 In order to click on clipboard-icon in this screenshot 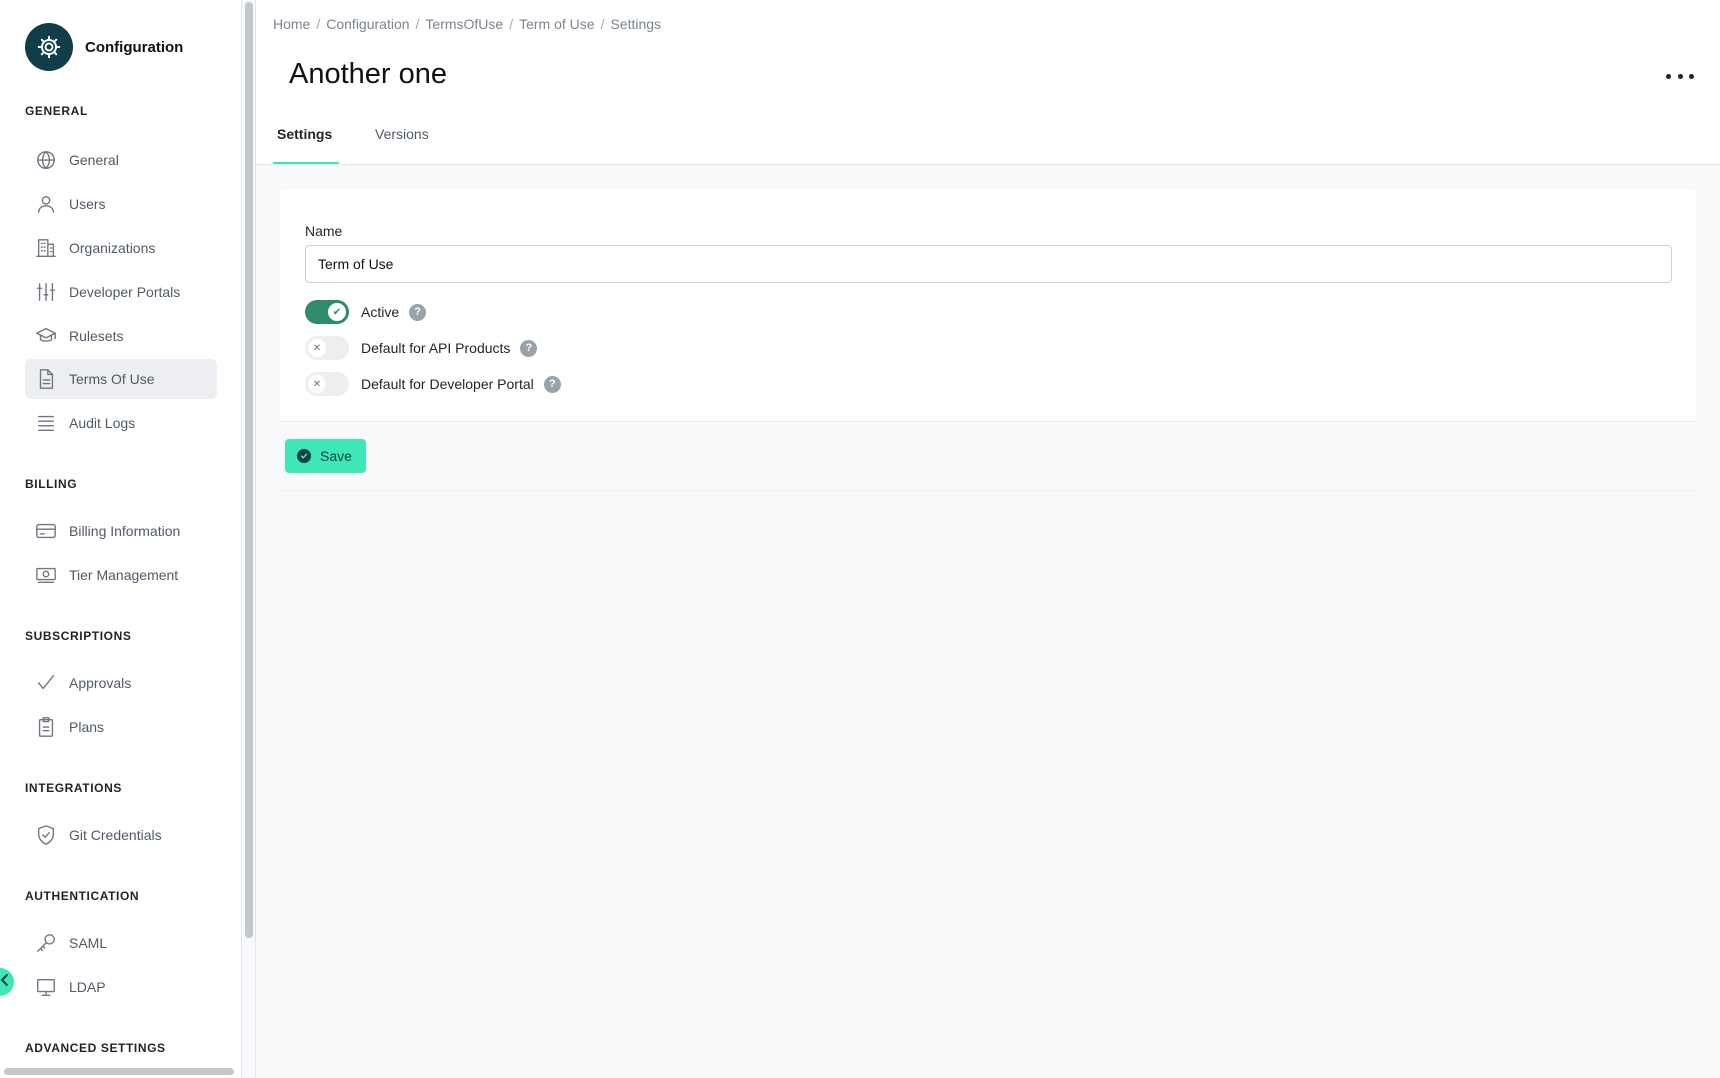, I will do `click(46, 727)`.